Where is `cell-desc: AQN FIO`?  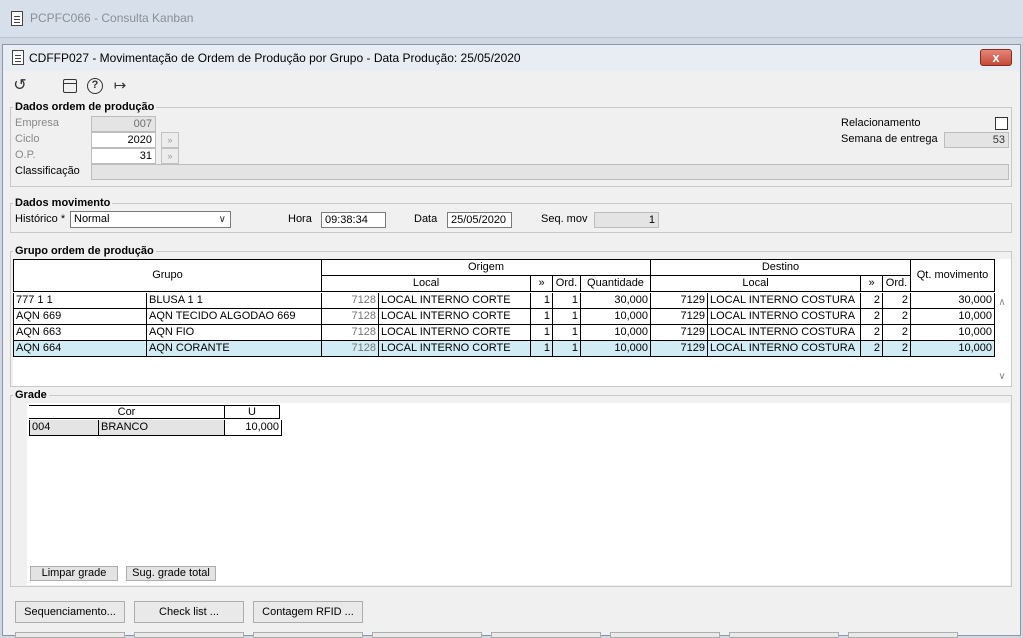
cell-desc: AQN FIO is located at coordinates (234, 333).